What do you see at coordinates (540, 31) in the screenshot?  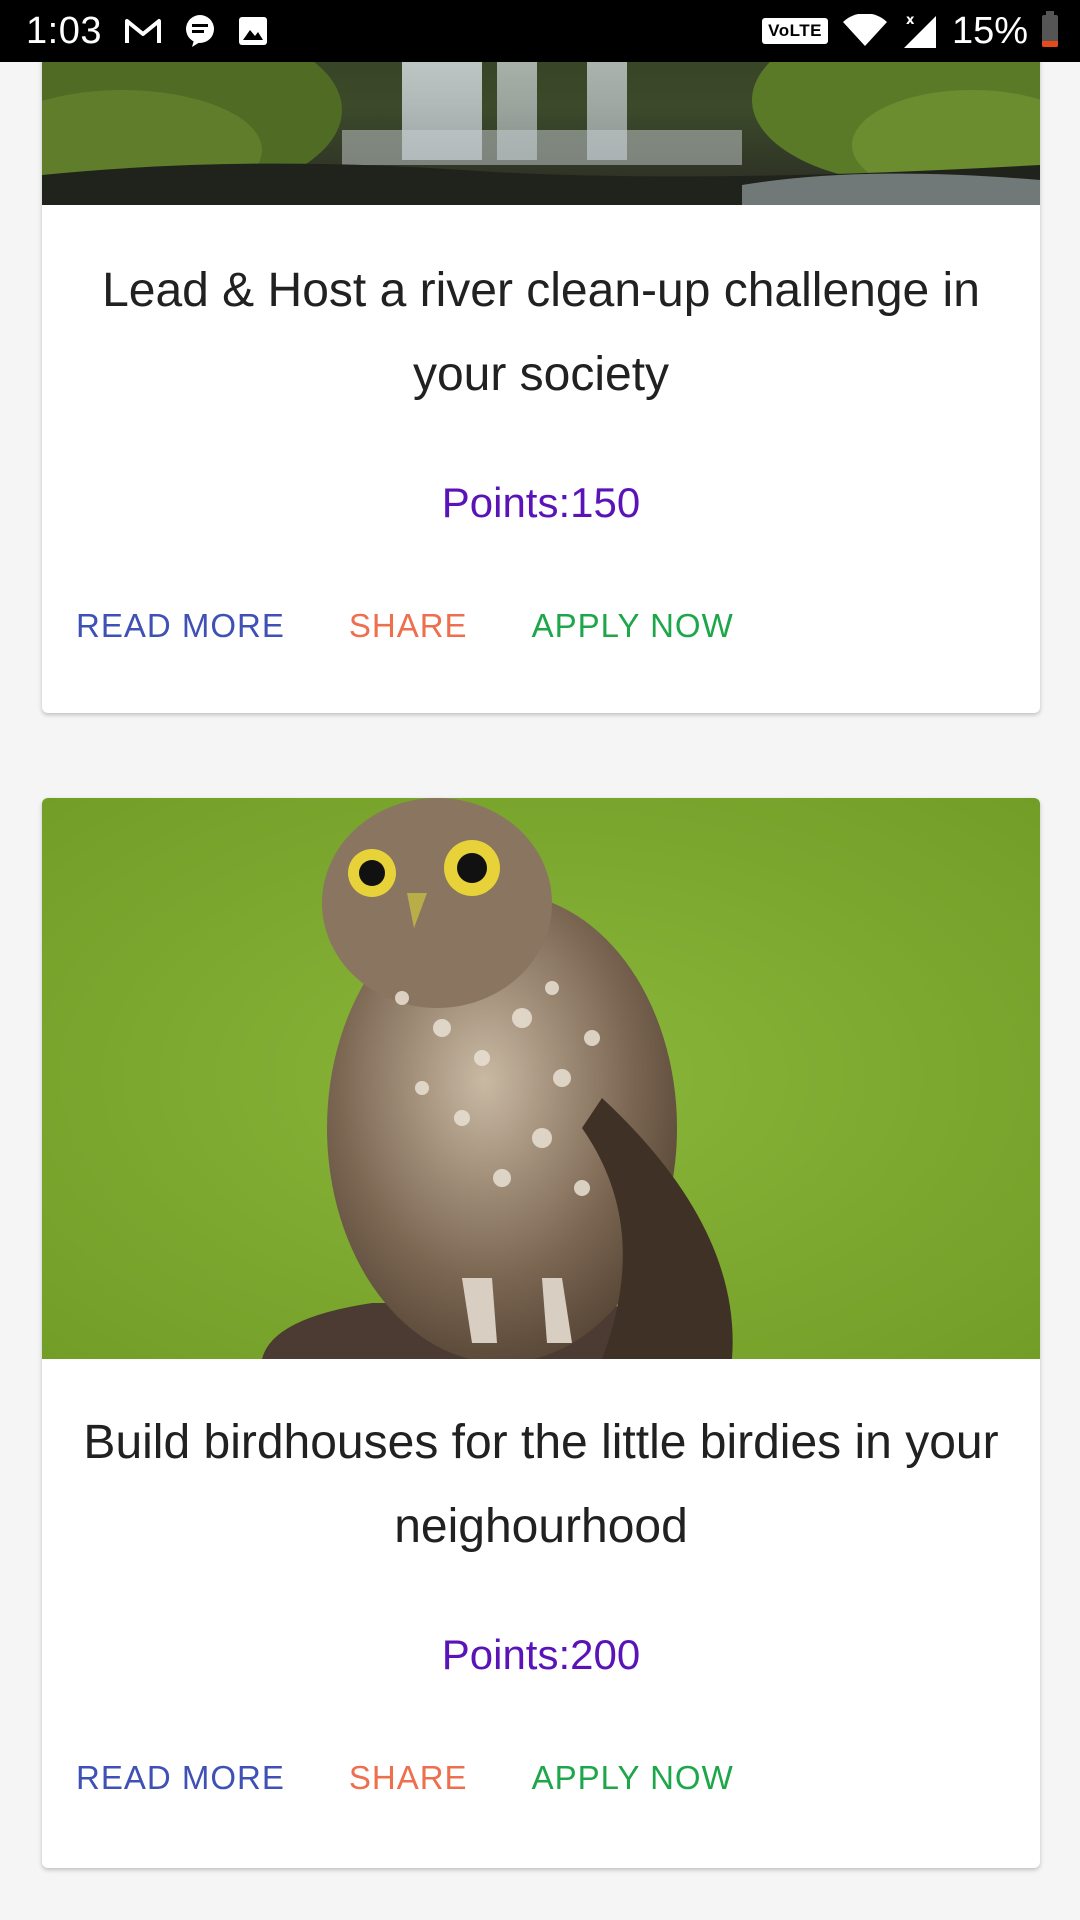 I see `status-bar: 1:03 VoLTE x 15%` at bounding box center [540, 31].